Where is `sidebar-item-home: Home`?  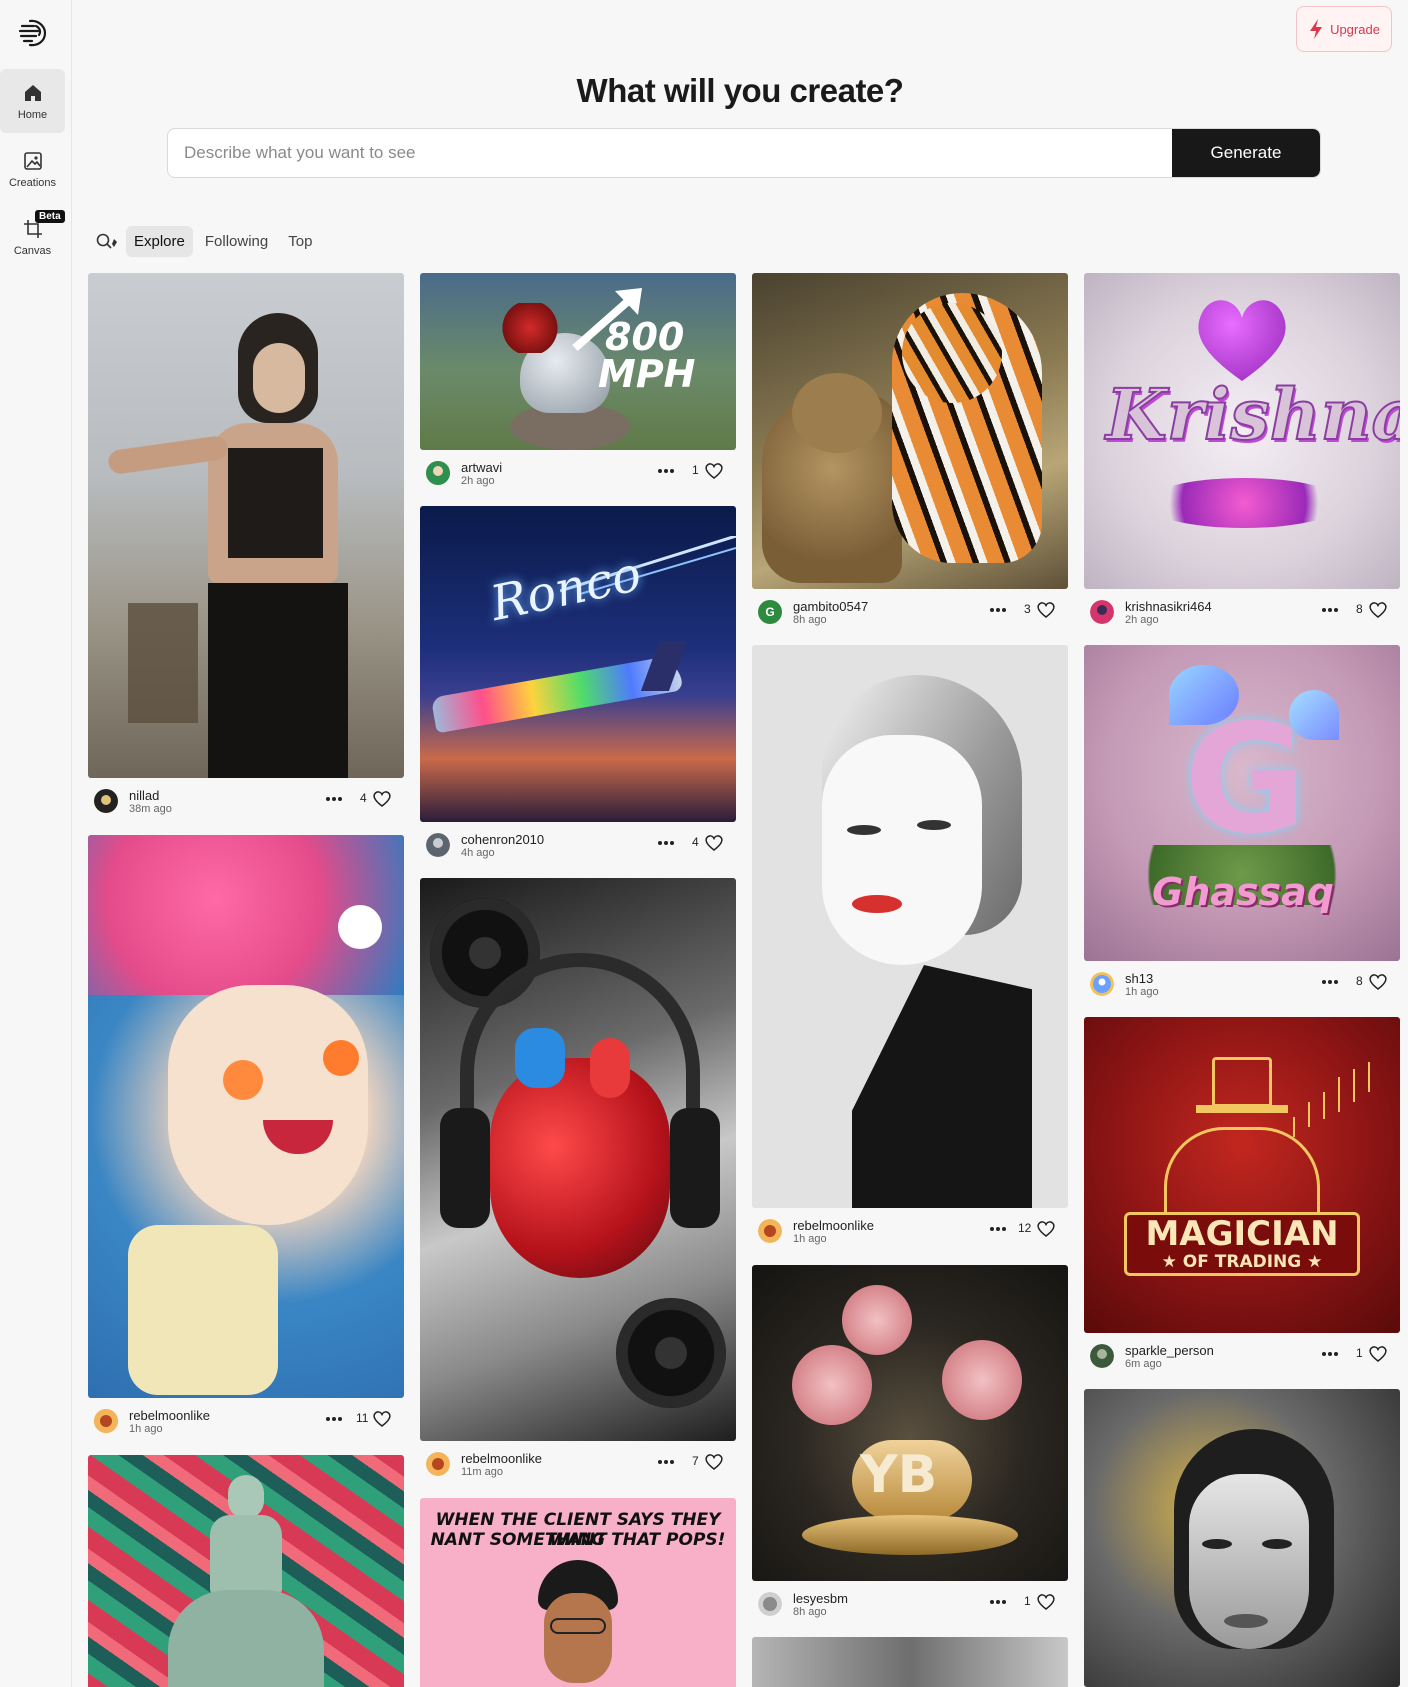
sidebar-item-home: Home is located at coordinates (32, 101).